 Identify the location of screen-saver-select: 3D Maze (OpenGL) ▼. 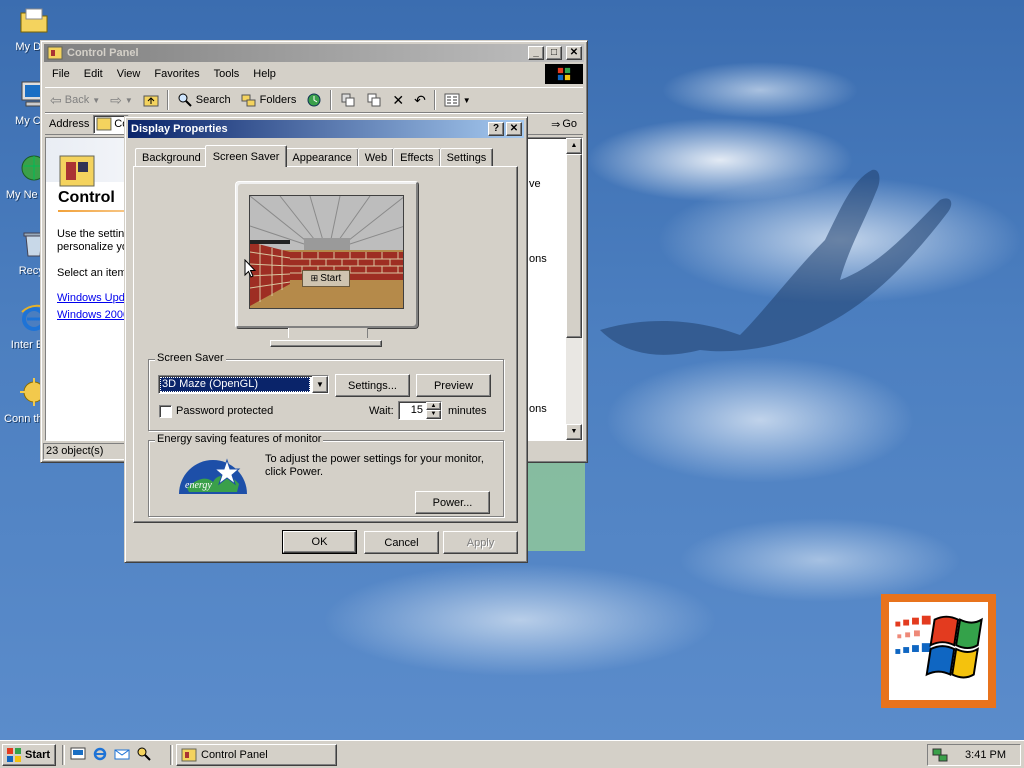
(243, 384).